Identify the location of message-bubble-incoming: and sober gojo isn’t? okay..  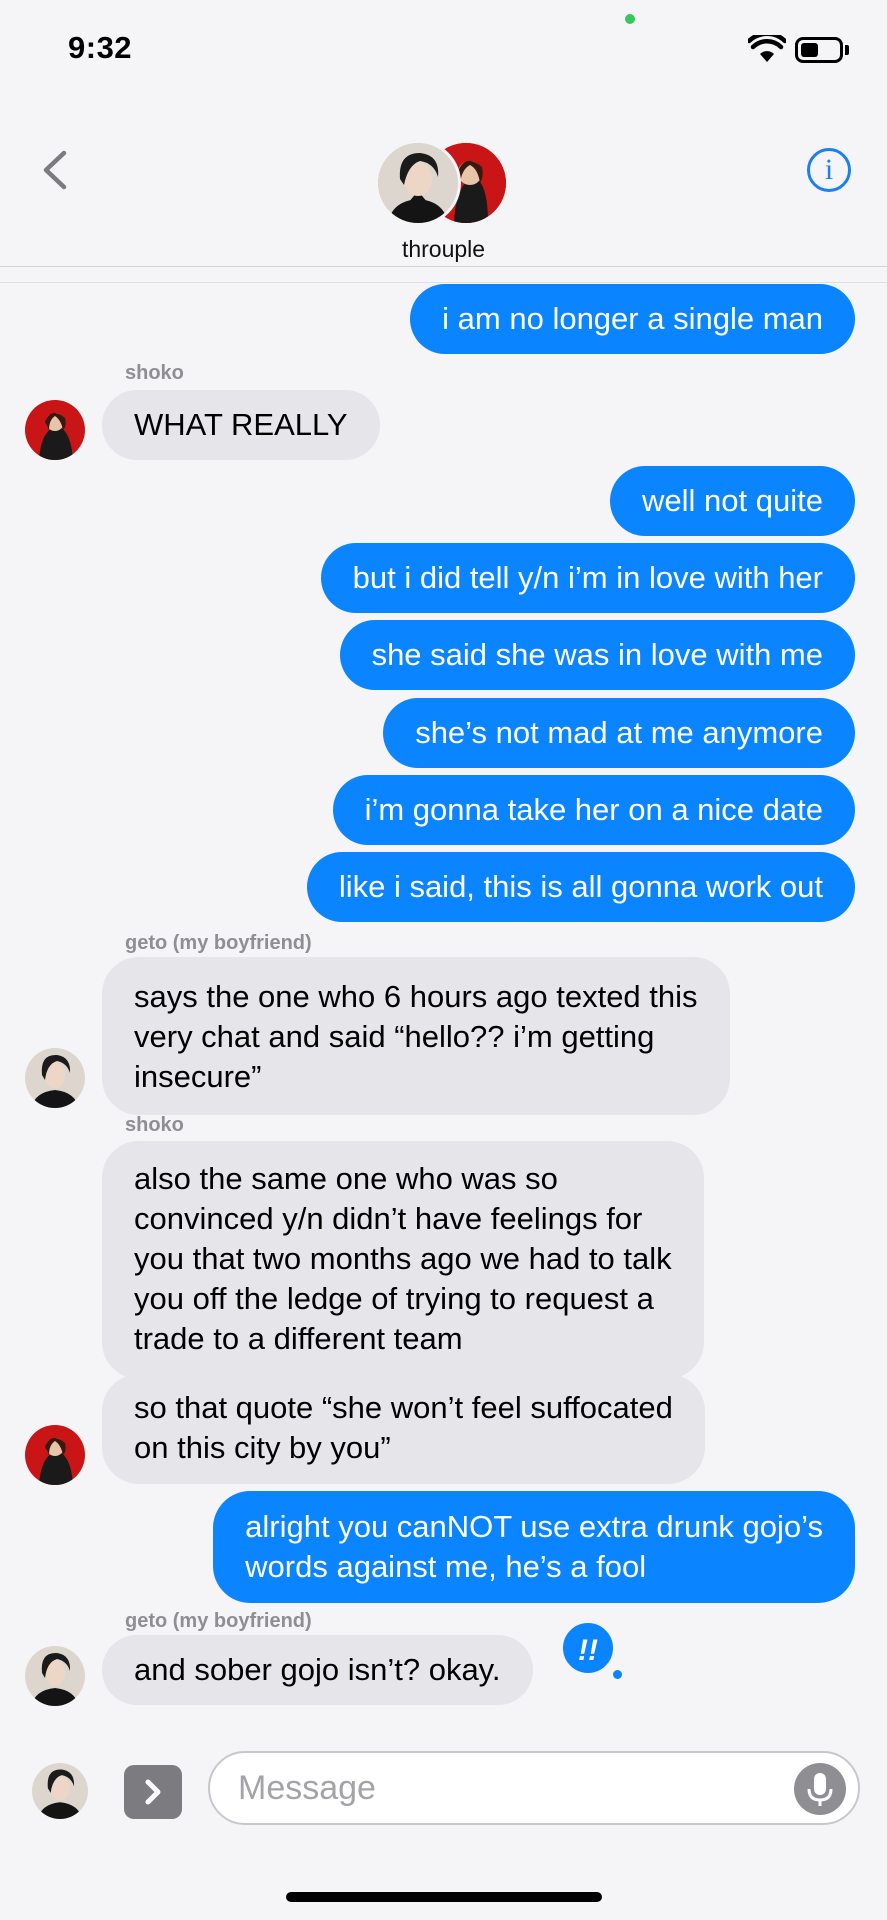
(317, 1670).